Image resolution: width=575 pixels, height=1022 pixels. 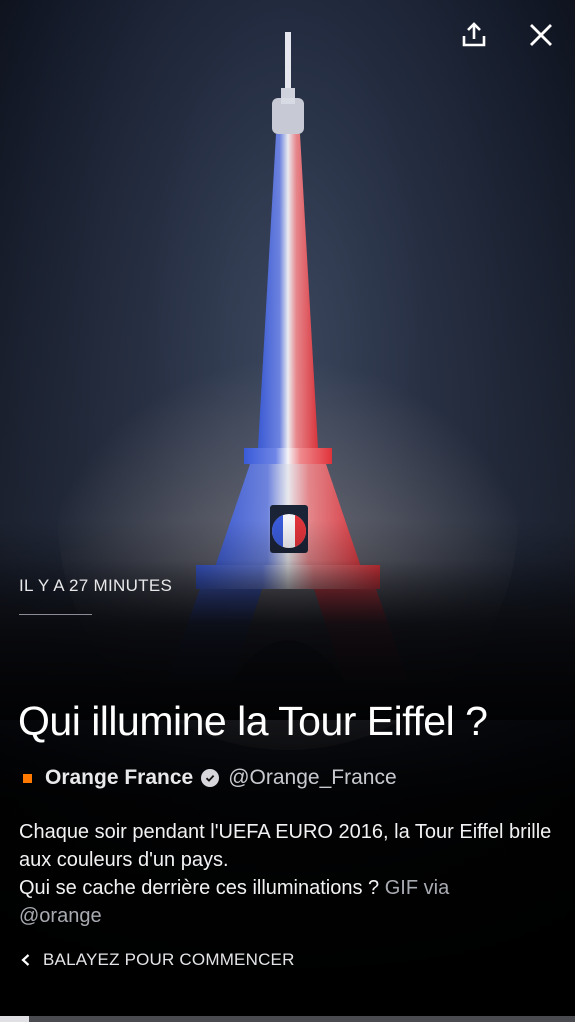 I want to click on close-button, so click(x=541, y=35).